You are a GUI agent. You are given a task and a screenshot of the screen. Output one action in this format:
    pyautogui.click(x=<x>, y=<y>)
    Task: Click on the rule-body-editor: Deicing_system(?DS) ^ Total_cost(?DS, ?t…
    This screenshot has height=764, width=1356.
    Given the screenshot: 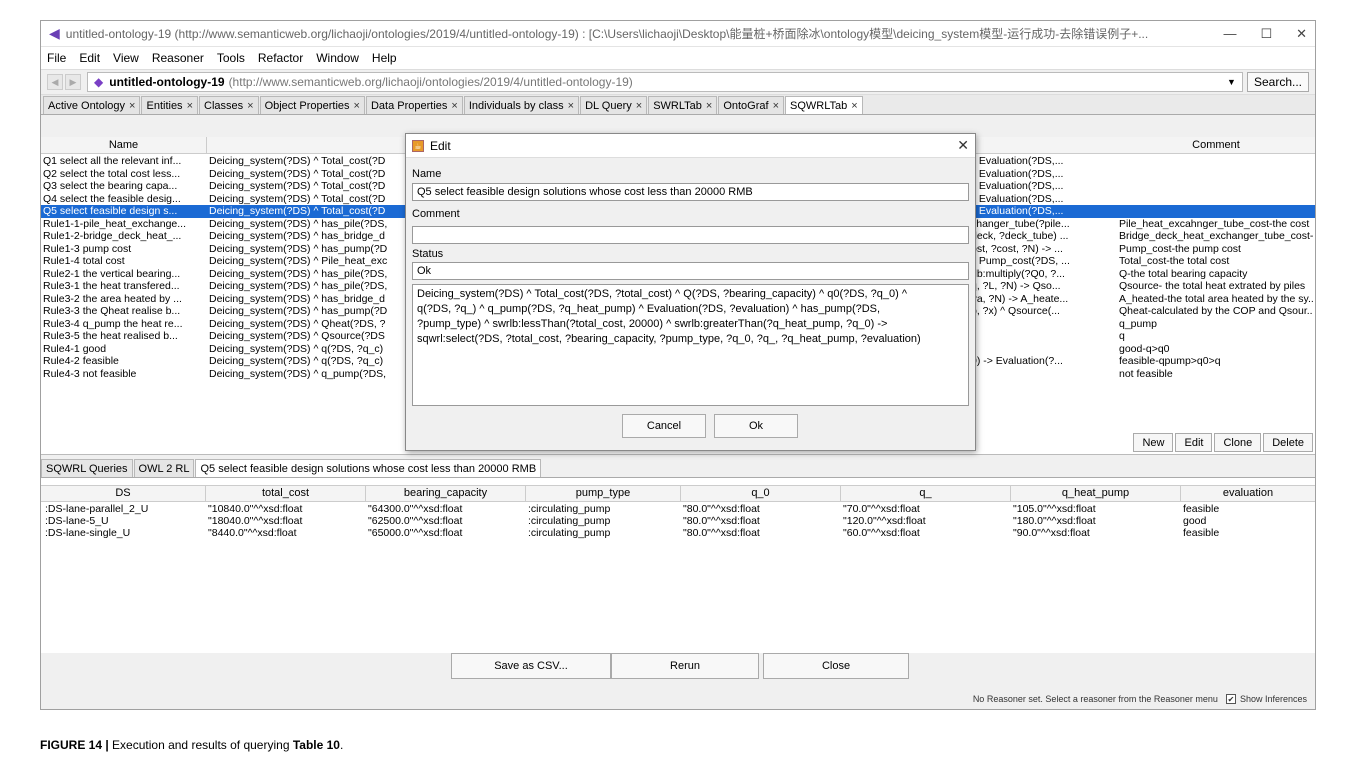 What is the action you would take?
    pyautogui.click(x=690, y=345)
    